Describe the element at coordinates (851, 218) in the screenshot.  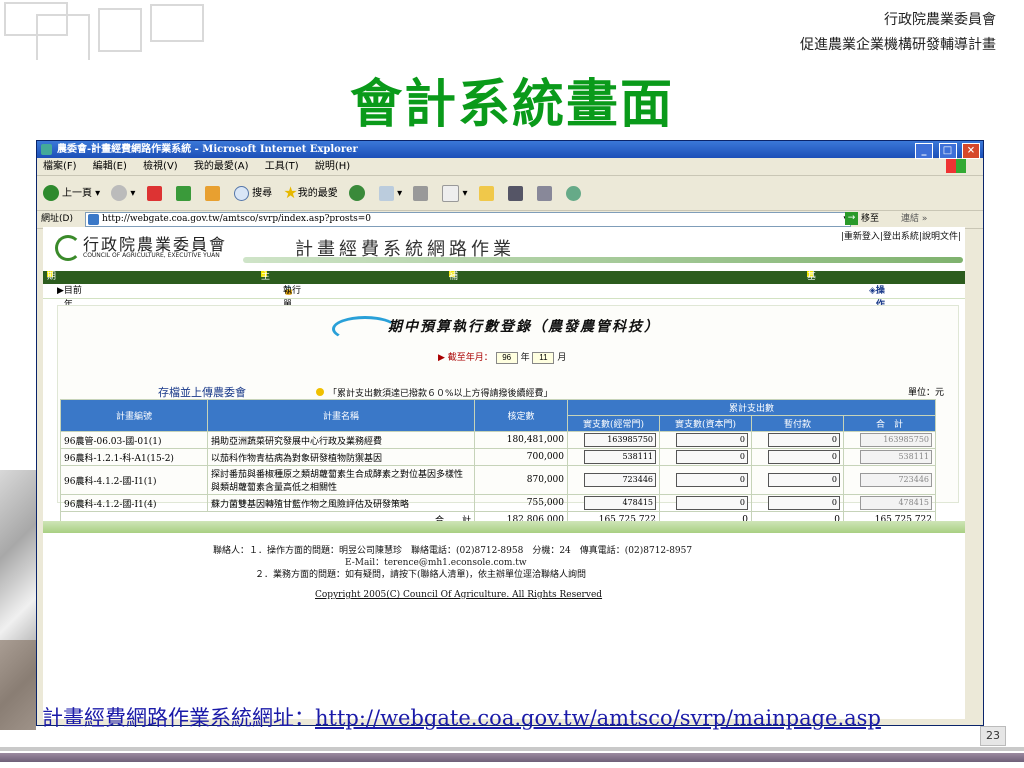
I see `go-arrow-icon: →` at that location.